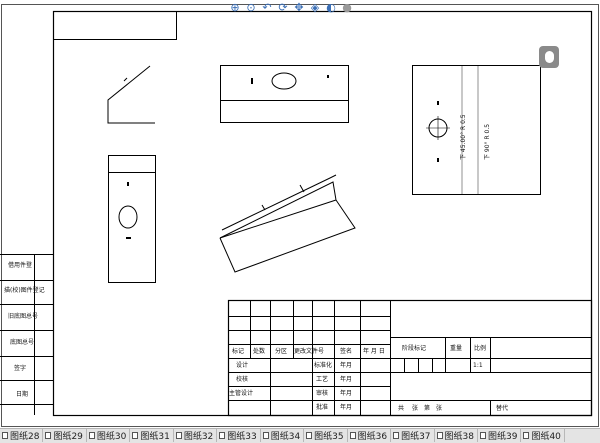  What do you see at coordinates (283, 8) in the screenshot?
I see `rotate-icon: ⟳` at bounding box center [283, 8].